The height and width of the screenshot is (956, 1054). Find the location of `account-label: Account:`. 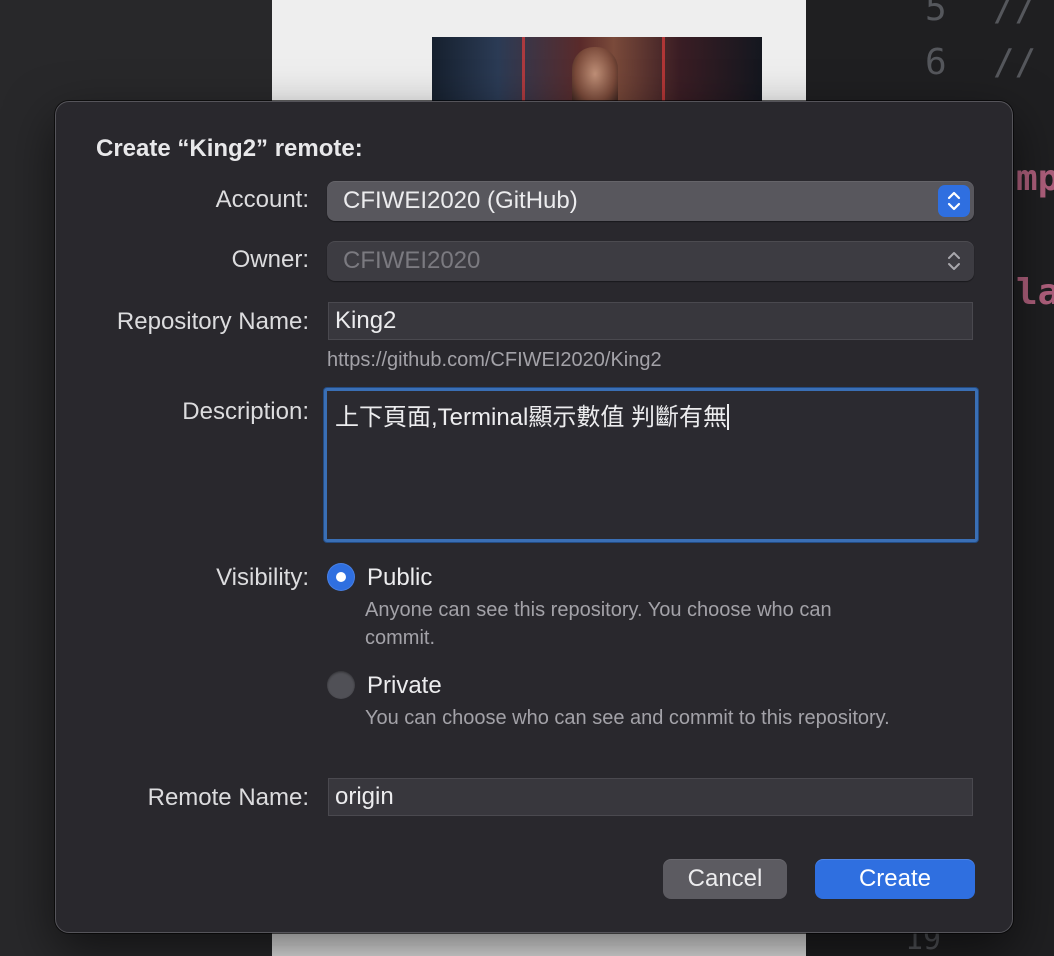

account-label: Account: is located at coordinates (262, 199).